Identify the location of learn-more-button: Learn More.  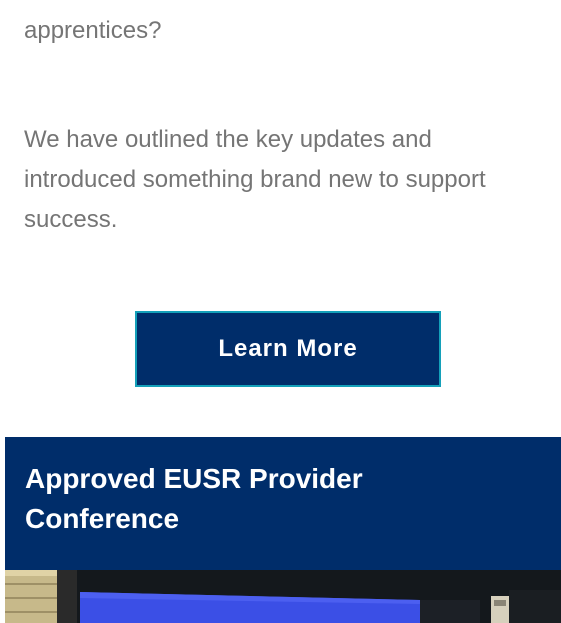
(288, 349).